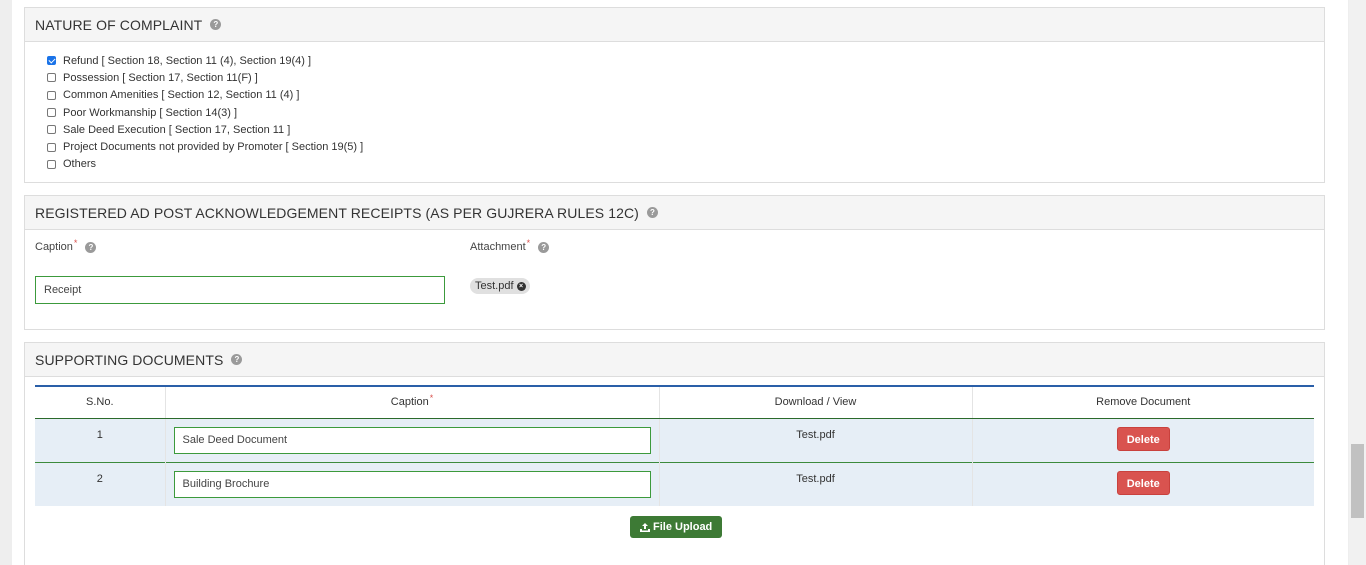 The width and height of the screenshot is (1366, 565). What do you see at coordinates (685, 77) in the screenshot?
I see `checkbox-row-possession: Possession [ Section 17, Section 11(F) ]` at bounding box center [685, 77].